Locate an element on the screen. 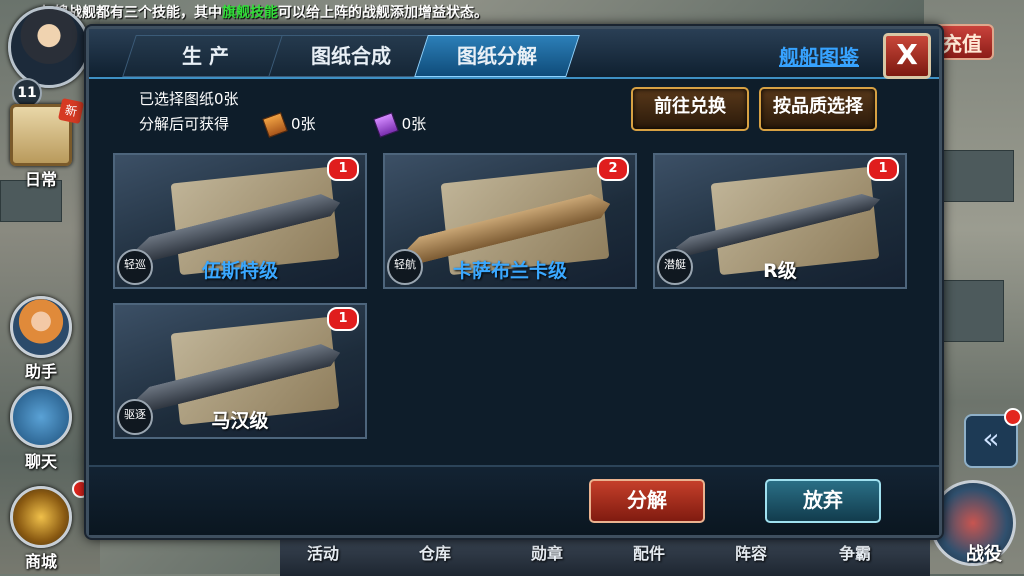 This screenshot has width=1024, height=576. battle-label: 战役 is located at coordinates (984, 554).